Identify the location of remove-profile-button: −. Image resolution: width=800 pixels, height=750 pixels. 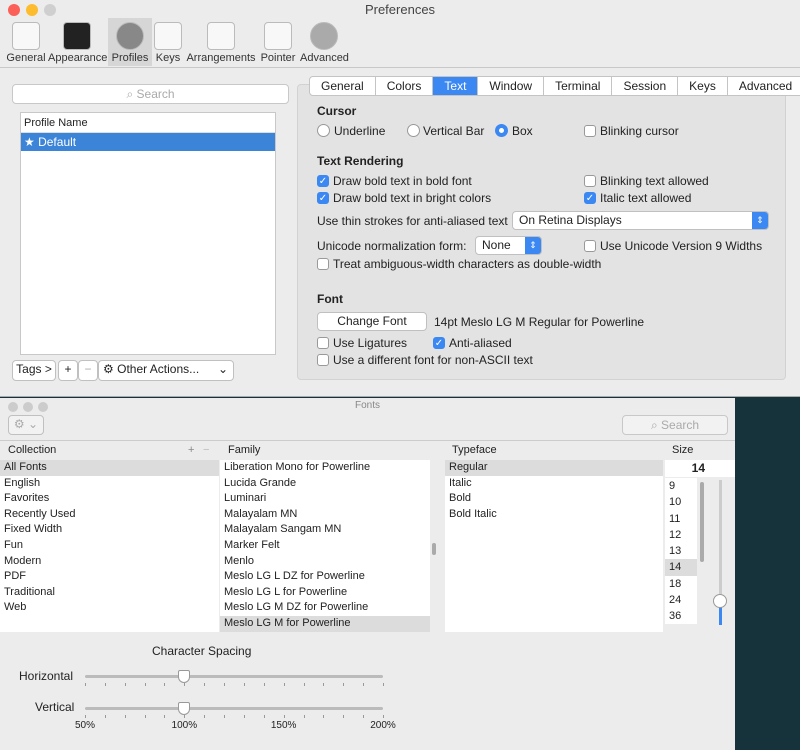
(88, 370).